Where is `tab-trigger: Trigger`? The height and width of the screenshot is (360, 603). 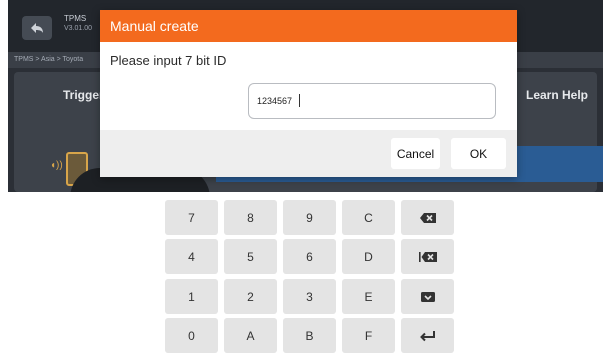 tab-trigger: Trigger is located at coordinates (83, 95).